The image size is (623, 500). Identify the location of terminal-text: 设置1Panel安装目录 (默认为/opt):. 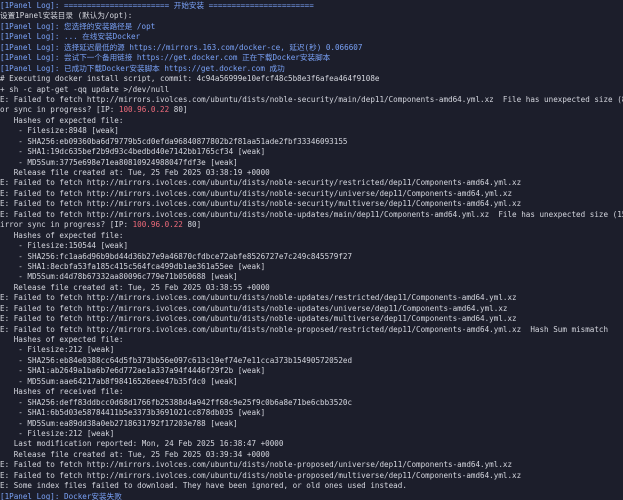
(66, 16).